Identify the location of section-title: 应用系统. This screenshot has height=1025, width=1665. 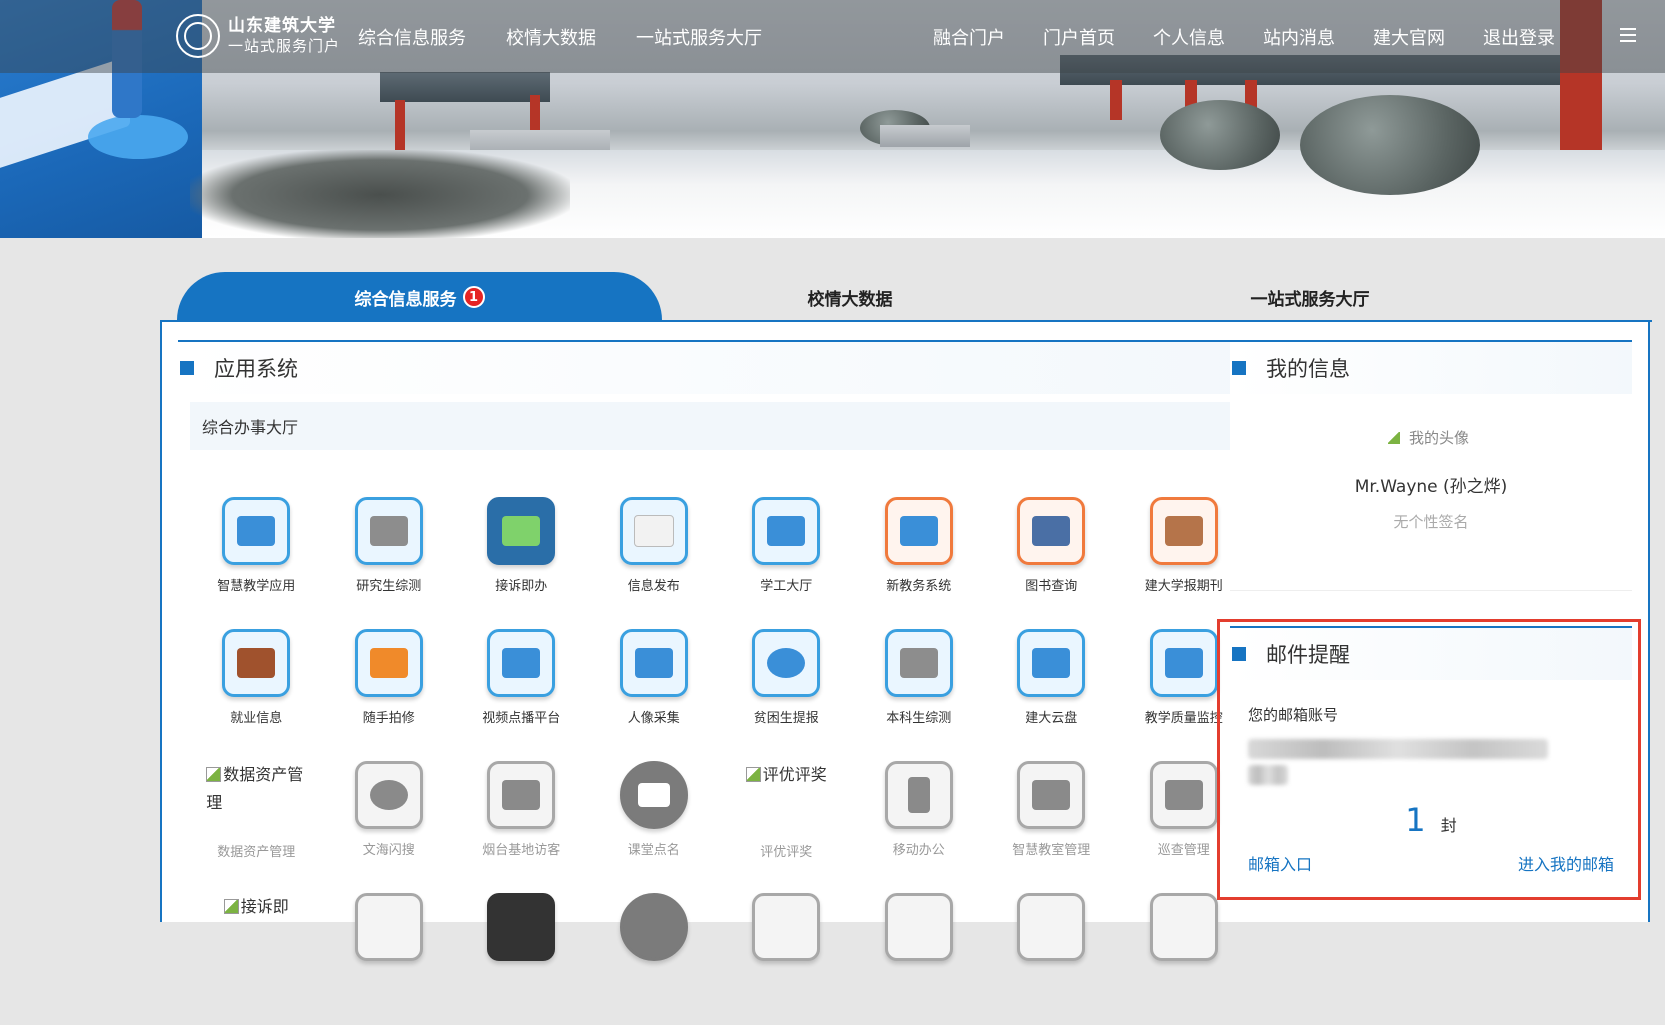
(256, 369).